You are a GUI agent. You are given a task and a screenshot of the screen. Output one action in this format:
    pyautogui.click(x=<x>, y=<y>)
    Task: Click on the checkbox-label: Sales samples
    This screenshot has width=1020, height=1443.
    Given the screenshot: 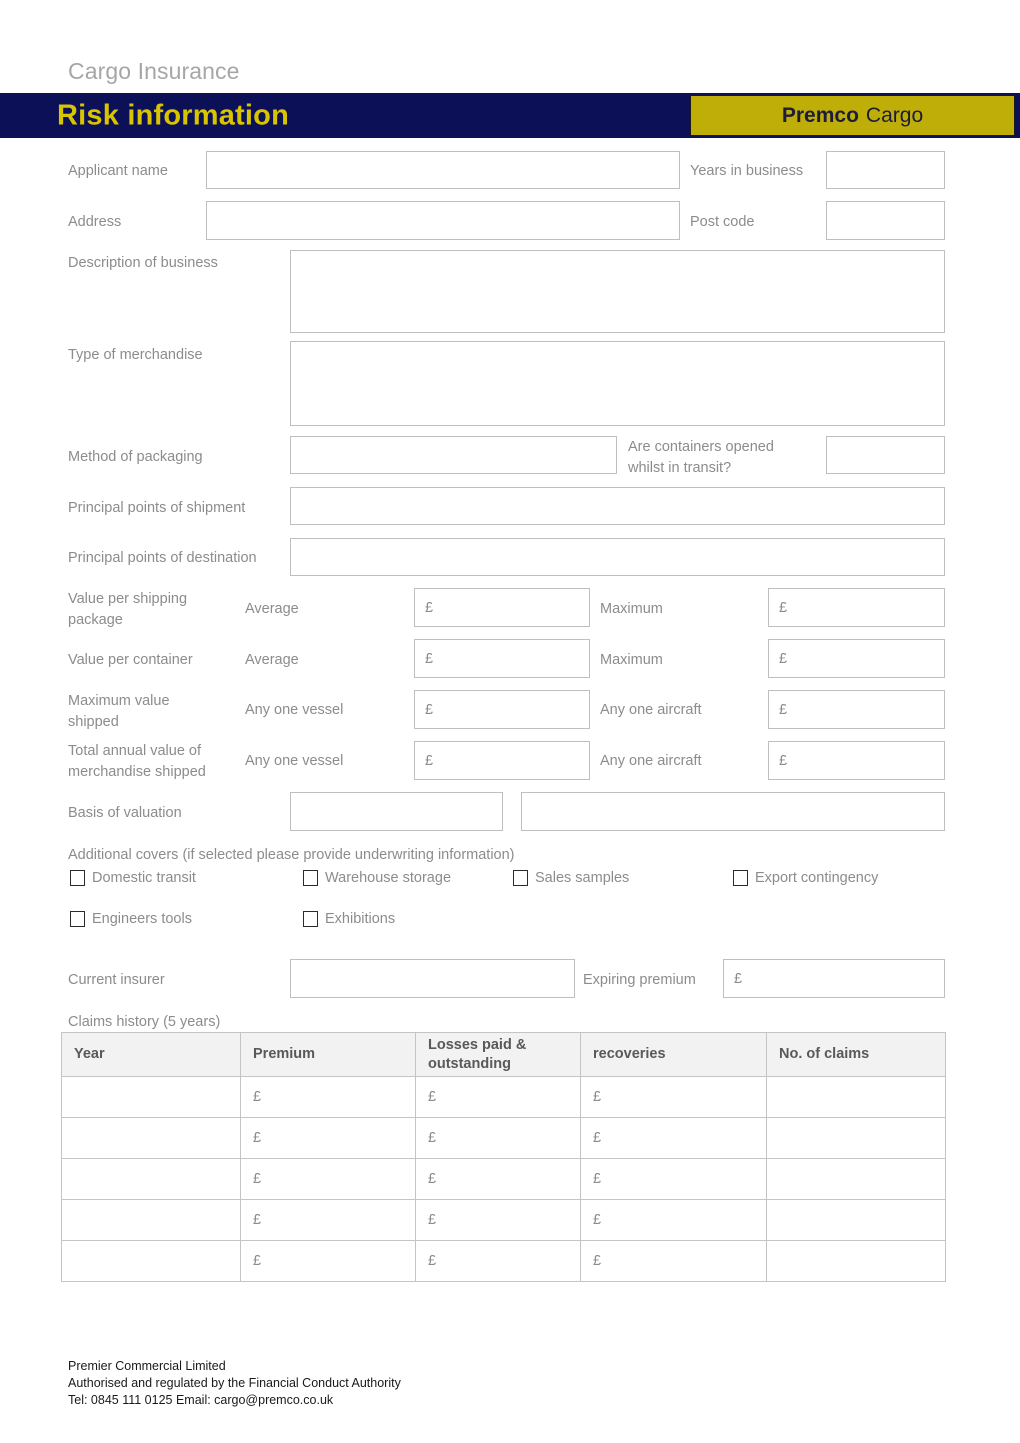 What is the action you would take?
    pyautogui.click(x=582, y=878)
    